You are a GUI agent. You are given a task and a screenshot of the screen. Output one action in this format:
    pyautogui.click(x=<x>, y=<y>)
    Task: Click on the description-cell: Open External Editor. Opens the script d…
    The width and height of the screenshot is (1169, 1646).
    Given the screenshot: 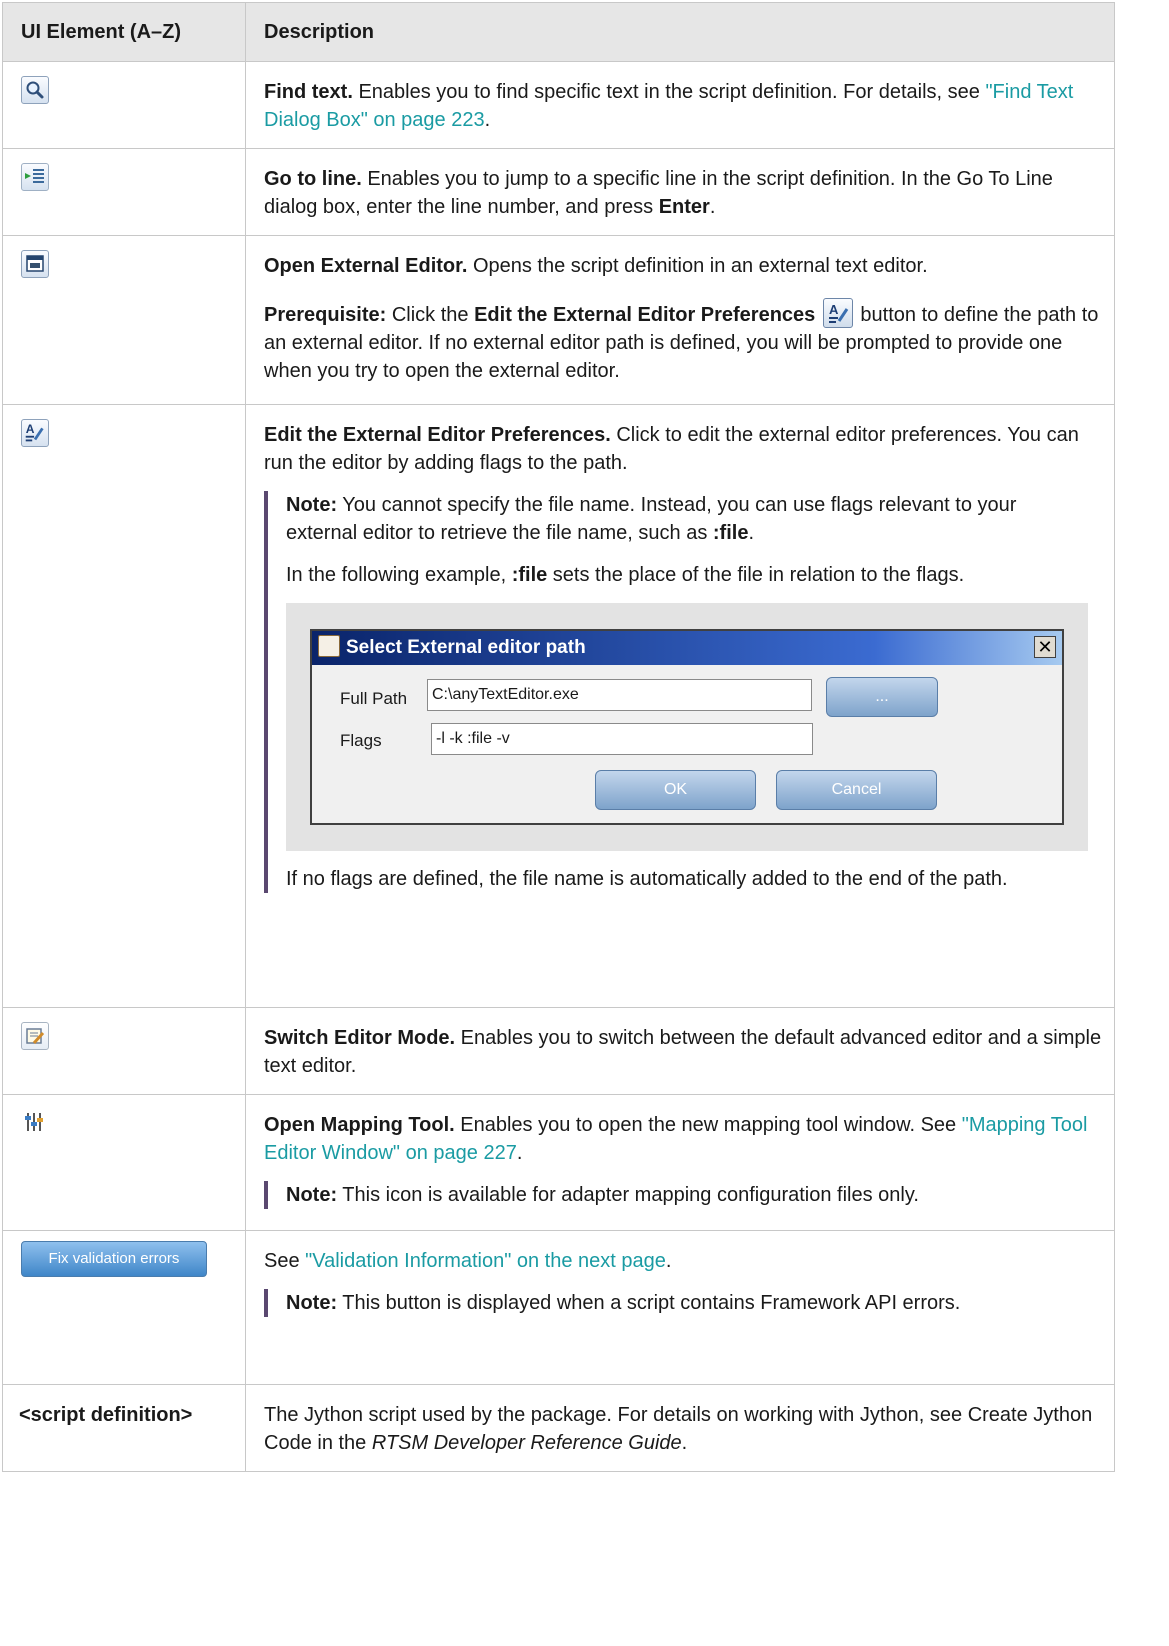 What is the action you would take?
    pyautogui.click(x=680, y=320)
    